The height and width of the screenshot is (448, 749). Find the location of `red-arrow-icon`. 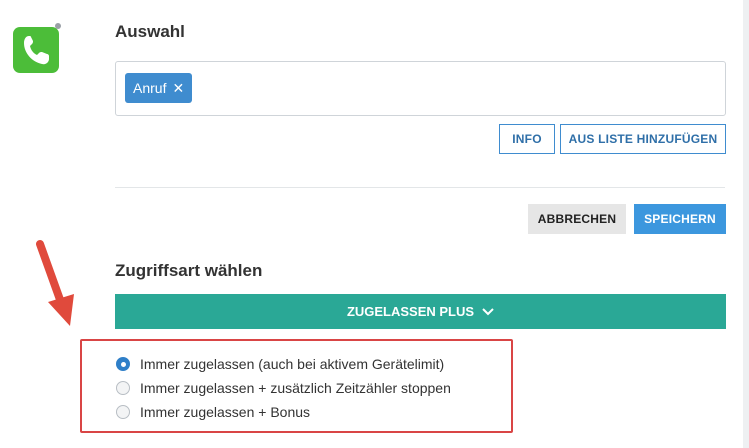

red-arrow-icon is located at coordinates (55, 283).